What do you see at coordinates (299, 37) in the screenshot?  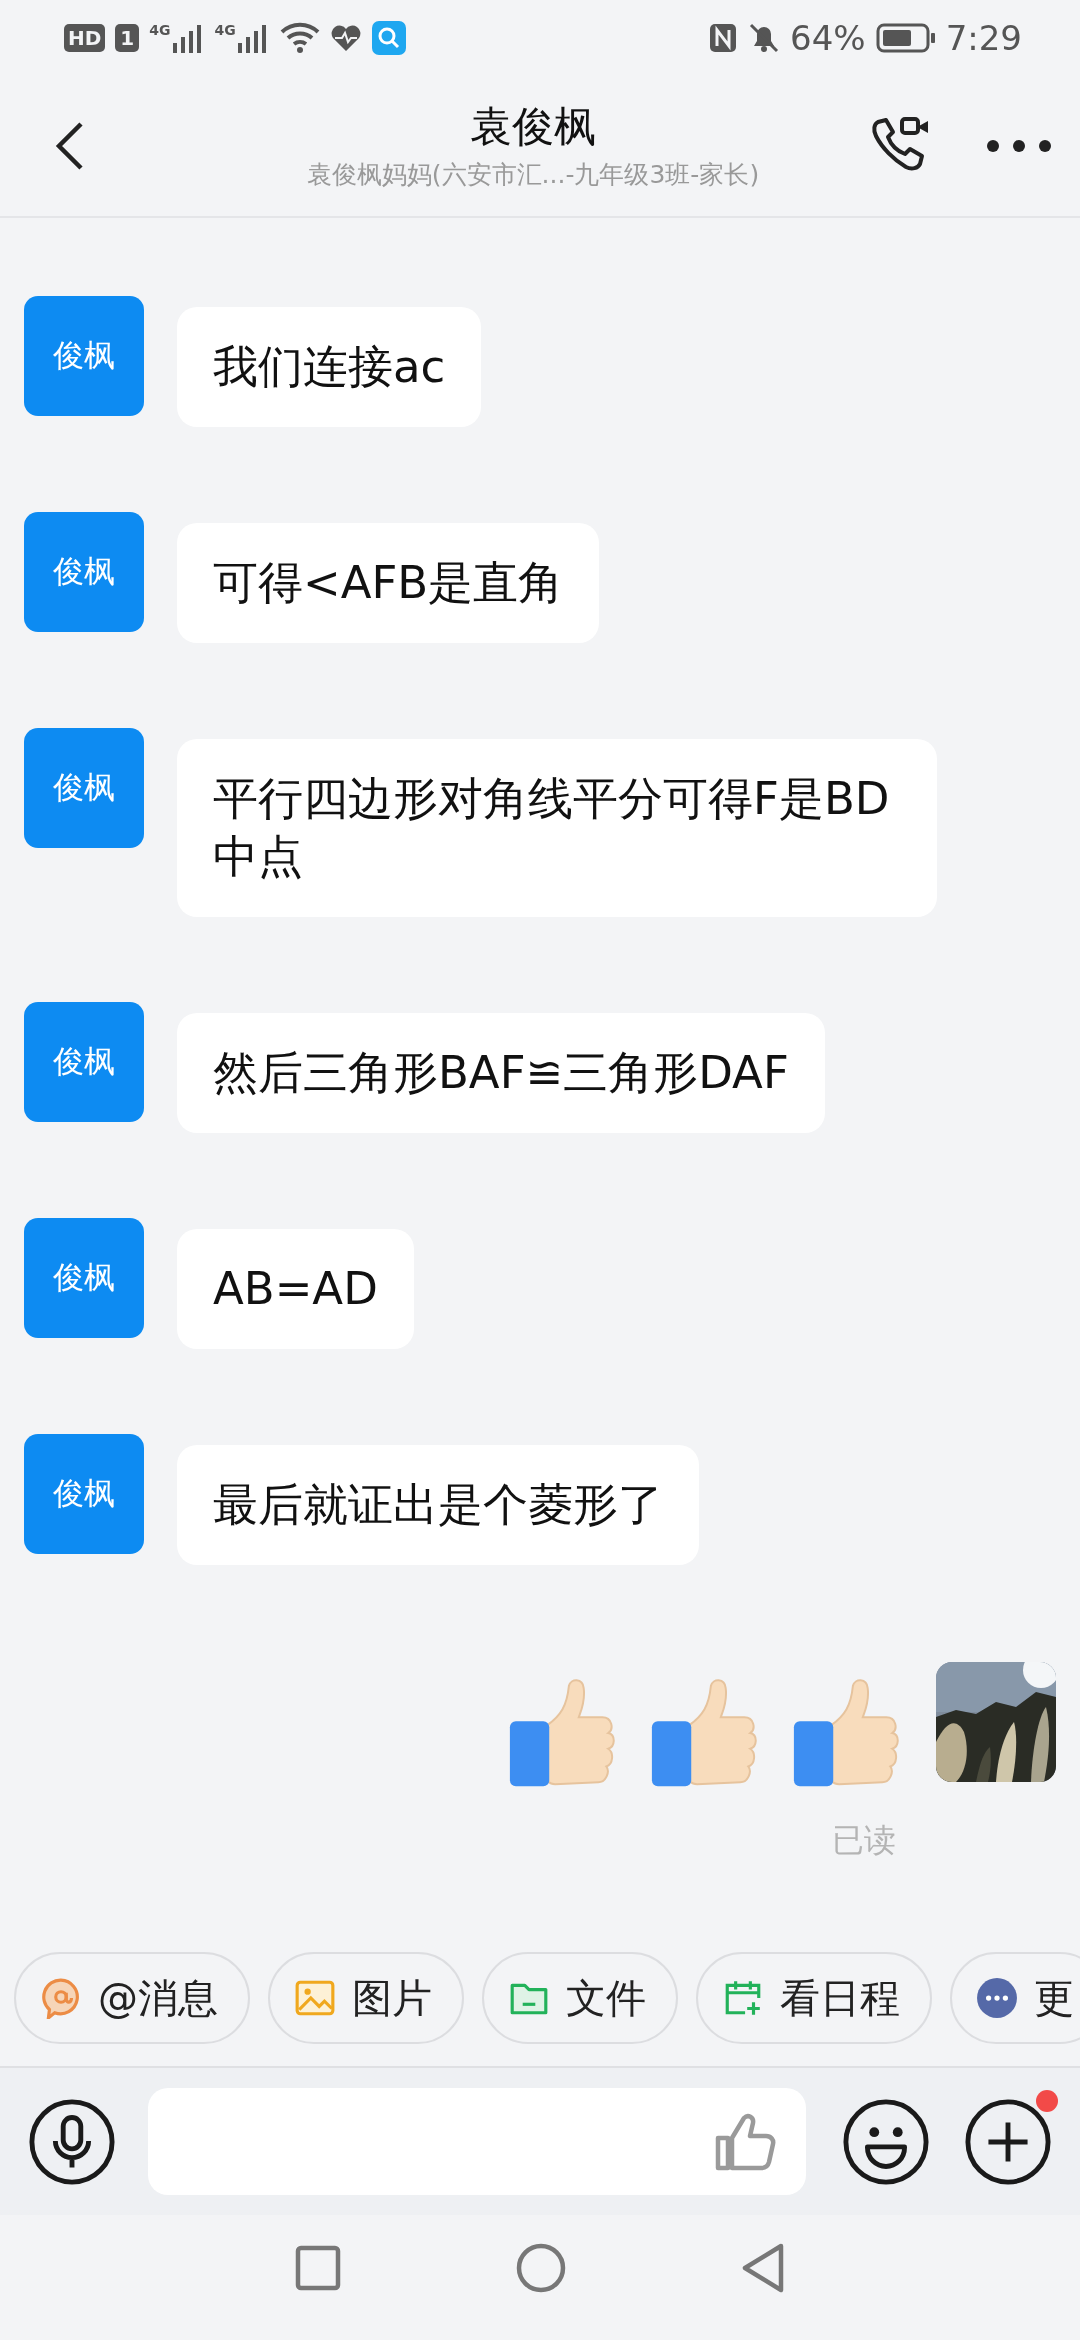 I see `wifi-icon` at bounding box center [299, 37].